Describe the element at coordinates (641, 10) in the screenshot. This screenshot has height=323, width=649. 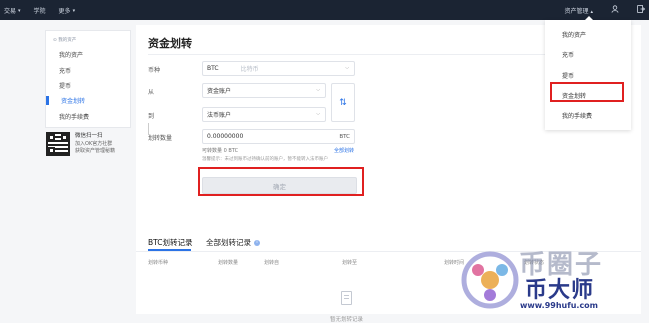
I see `logout-icon` at that location.